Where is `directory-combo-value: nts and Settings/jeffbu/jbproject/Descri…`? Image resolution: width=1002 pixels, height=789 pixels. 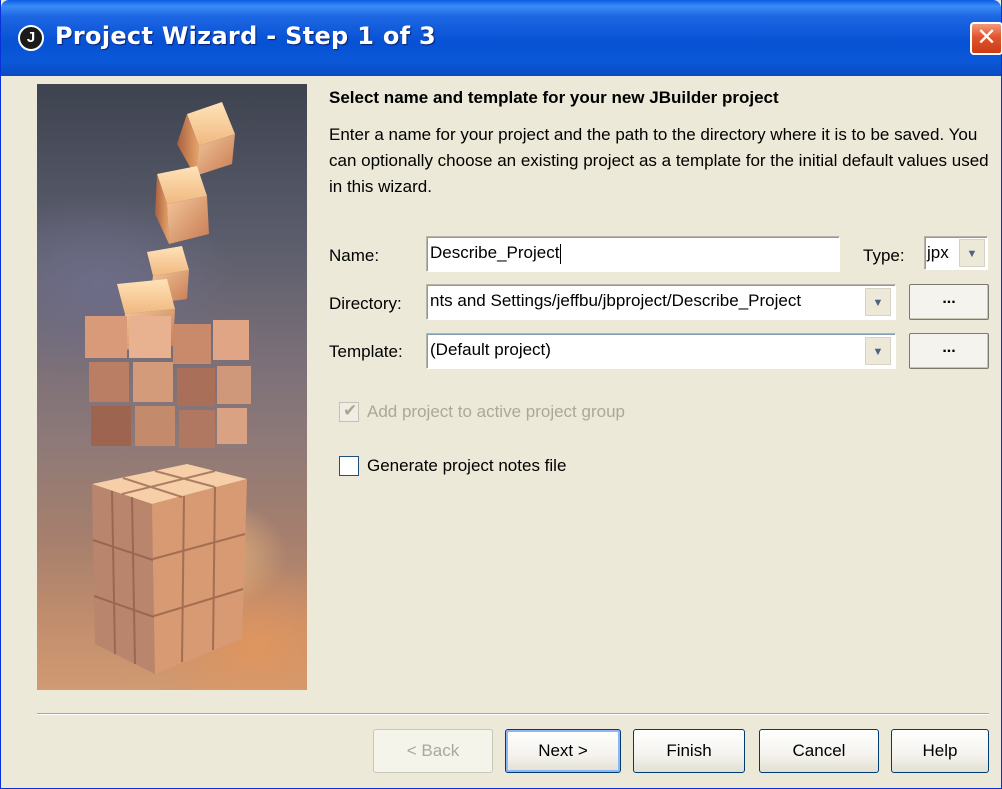 directory-combo-value: nts and Settings/jeffbu/jbproject/Descri… is located at coordinates (616, 300).